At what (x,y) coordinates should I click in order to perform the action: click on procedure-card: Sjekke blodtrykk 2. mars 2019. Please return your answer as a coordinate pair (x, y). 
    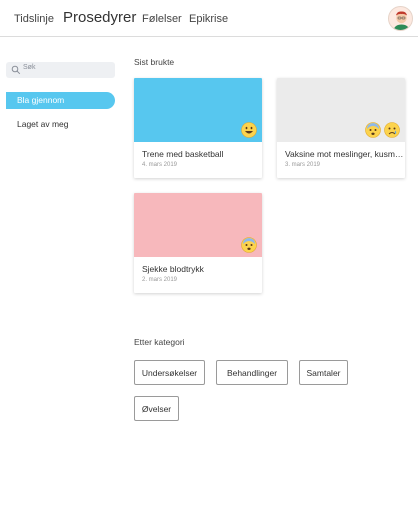
    Looking at the image, I should click on (198, 243).